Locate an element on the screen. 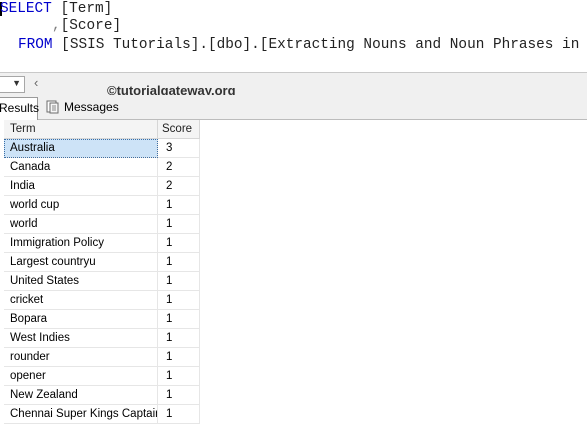 The width and height of the screenshot is (587, 424). zoom-dropdown: ▼ is located at coordinates (12, 84).